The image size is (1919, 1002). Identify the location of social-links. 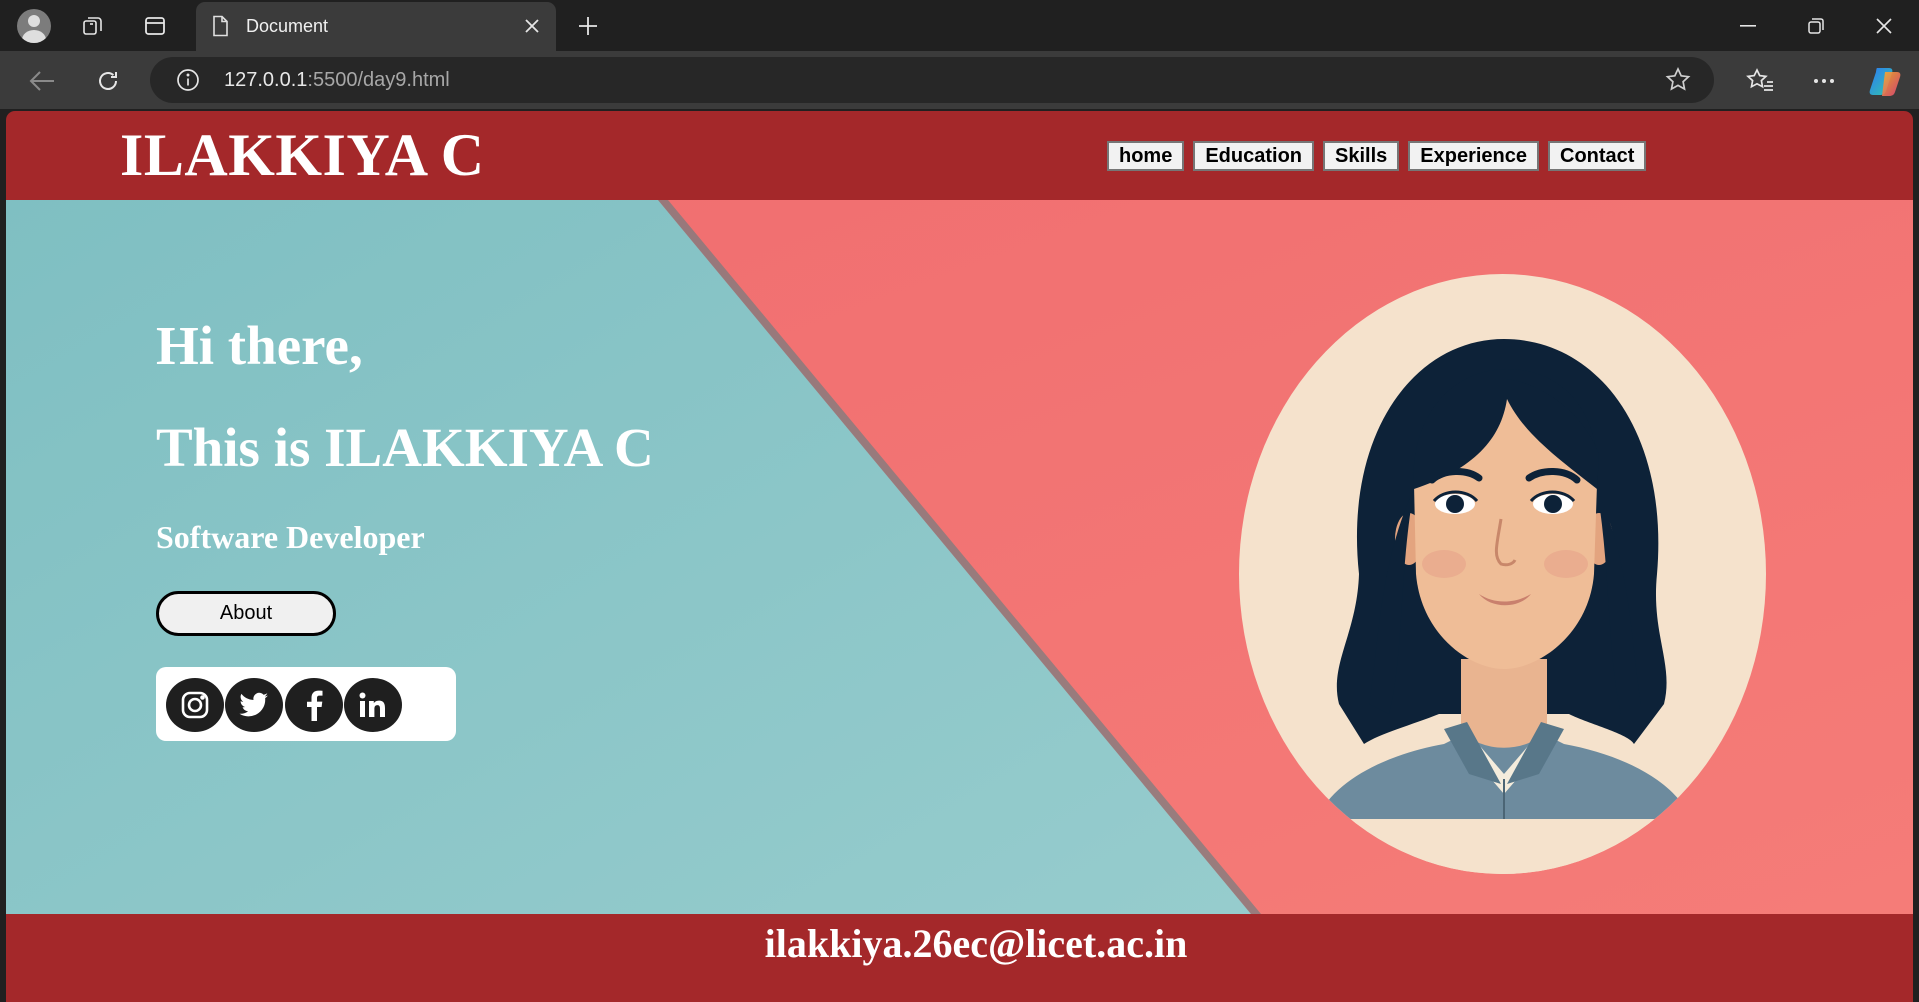
(306, 704).